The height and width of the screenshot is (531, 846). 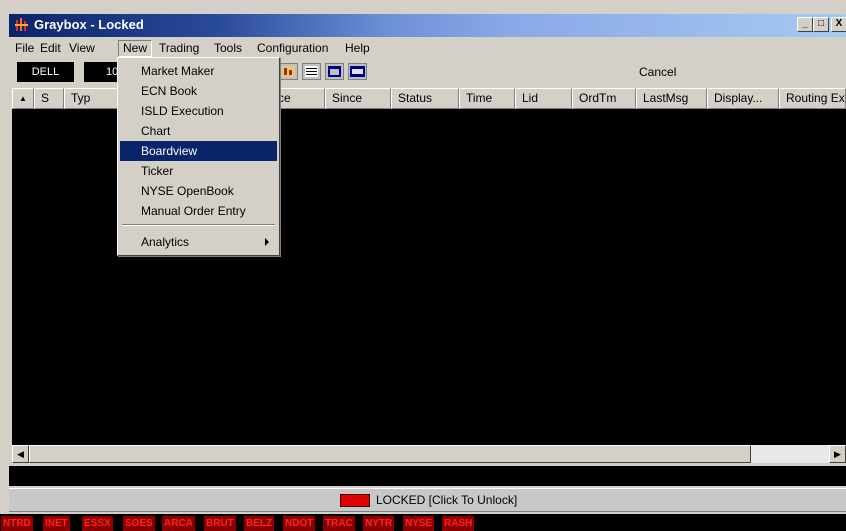 I want to click on title-bar: Graybox - Locked _ □ X, so click(x=427, y=25).